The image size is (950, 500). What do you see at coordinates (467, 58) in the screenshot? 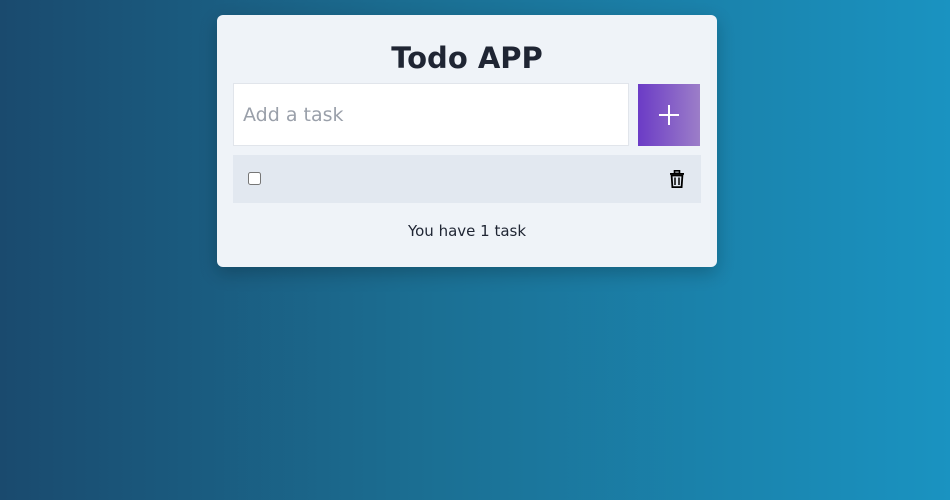
I see `app-title: Todo APP` at bounding box center [467, 58].